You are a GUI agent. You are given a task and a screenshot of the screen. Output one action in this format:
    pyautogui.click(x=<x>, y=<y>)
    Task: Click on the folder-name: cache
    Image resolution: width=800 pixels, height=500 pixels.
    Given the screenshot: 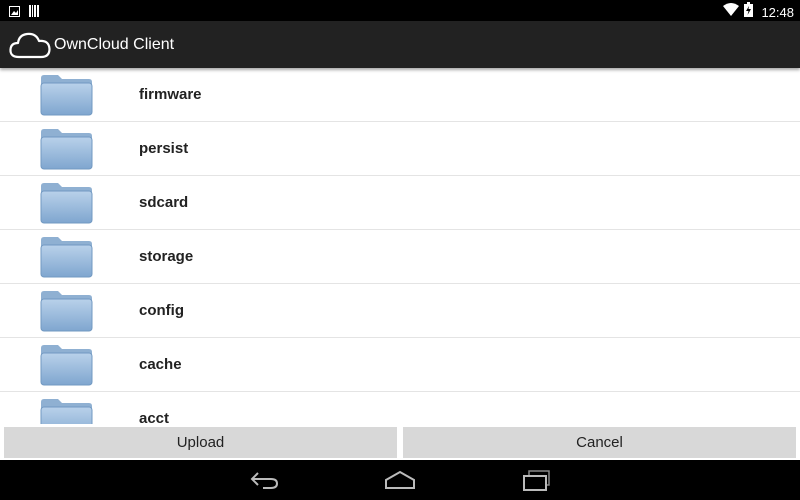 What is the action you would take?
    pyautogui.click(x=160, y=364)
    